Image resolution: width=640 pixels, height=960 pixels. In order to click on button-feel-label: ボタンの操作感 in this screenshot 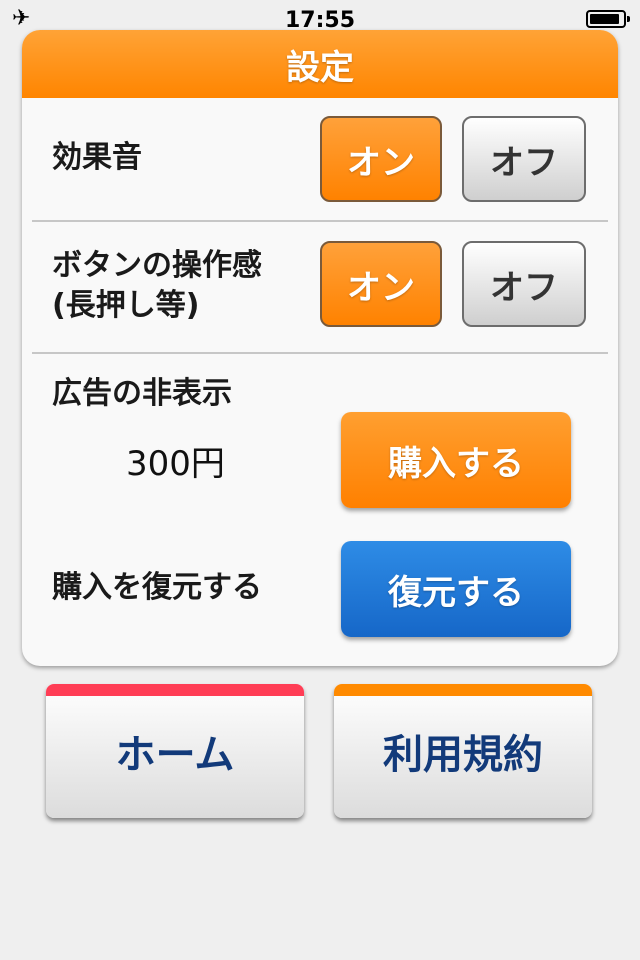, I will do `click(157, 265)`.